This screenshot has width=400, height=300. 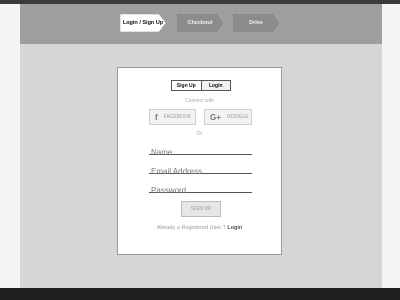 I want to click on google-plus-icon: G+, so click(x=215, y=117).